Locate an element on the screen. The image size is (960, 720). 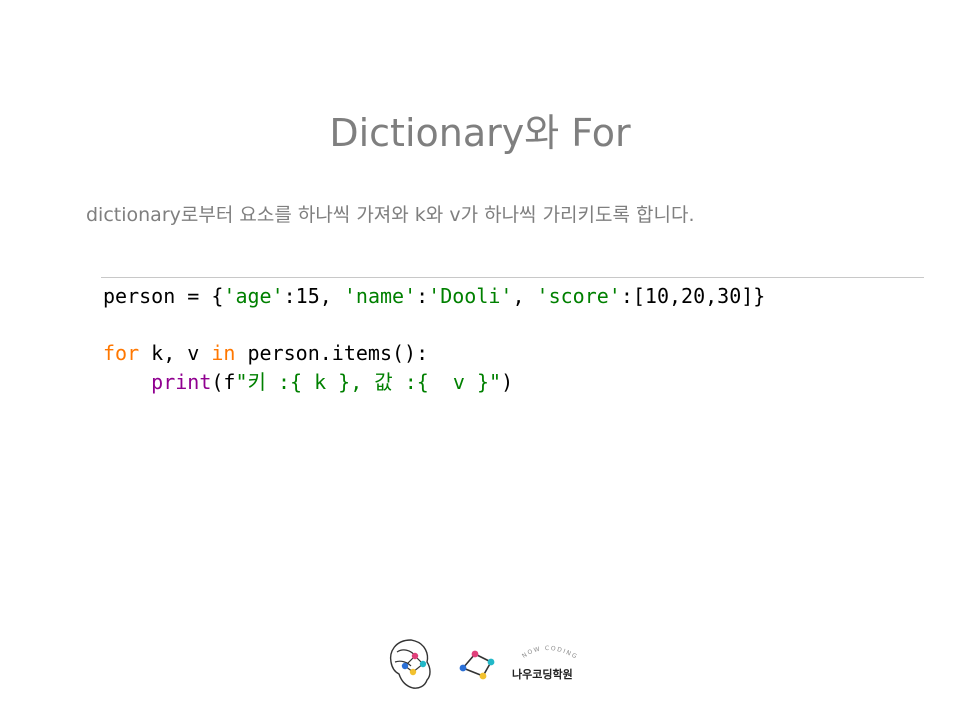
code-token: person = { is located at coordinates (163, 296).